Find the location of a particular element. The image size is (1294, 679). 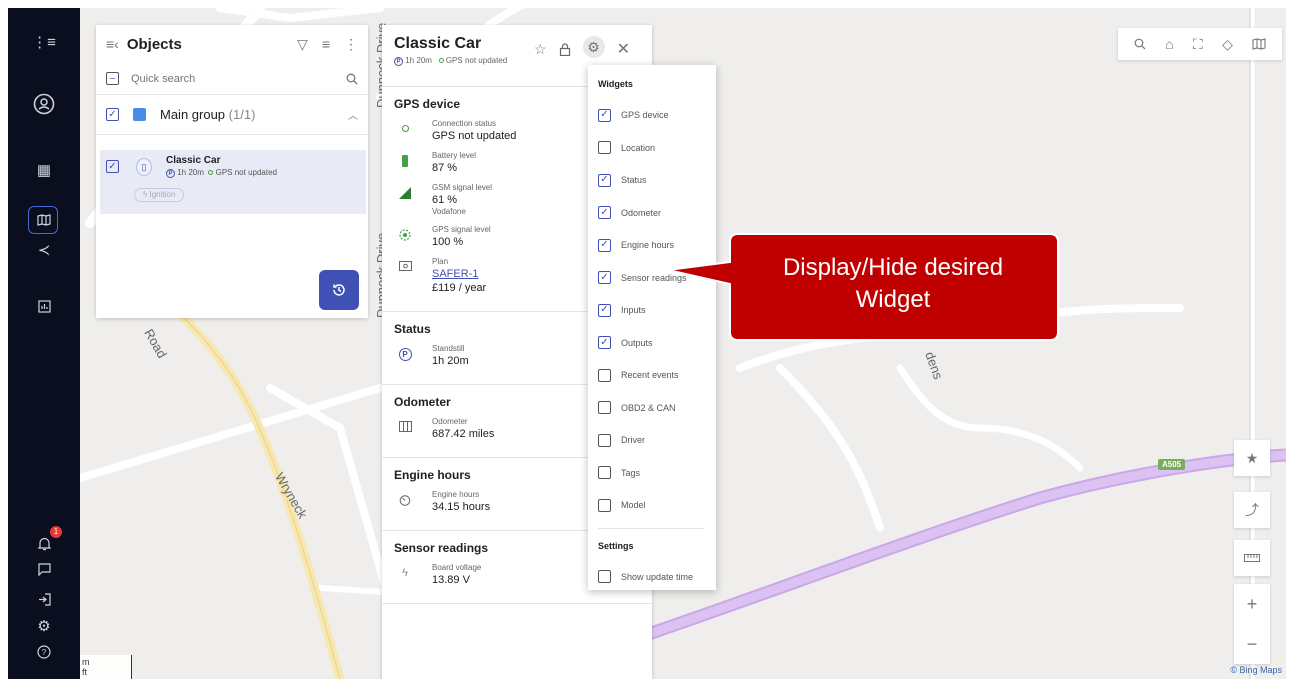

favorites-button: ★ is located at coordinates (1252, 458).